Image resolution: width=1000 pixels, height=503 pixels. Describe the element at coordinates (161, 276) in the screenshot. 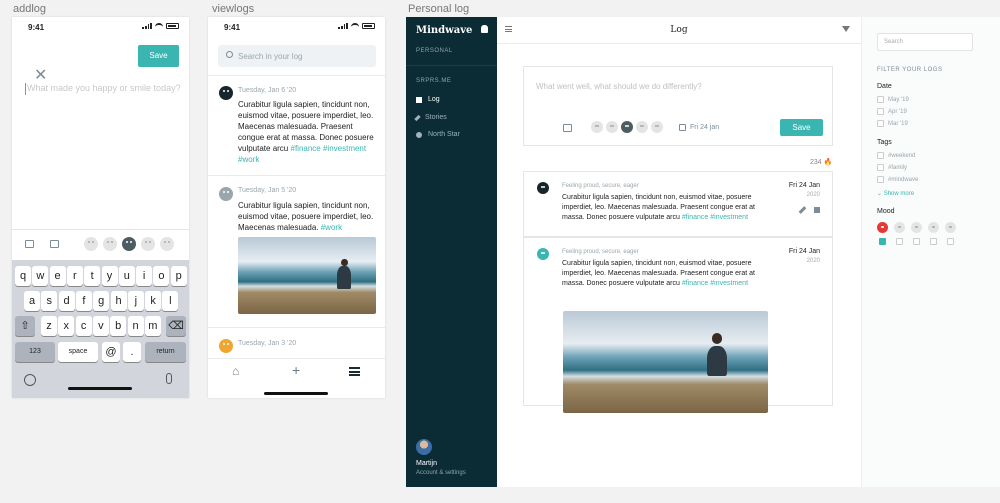

I see `key-o: o` at that location.